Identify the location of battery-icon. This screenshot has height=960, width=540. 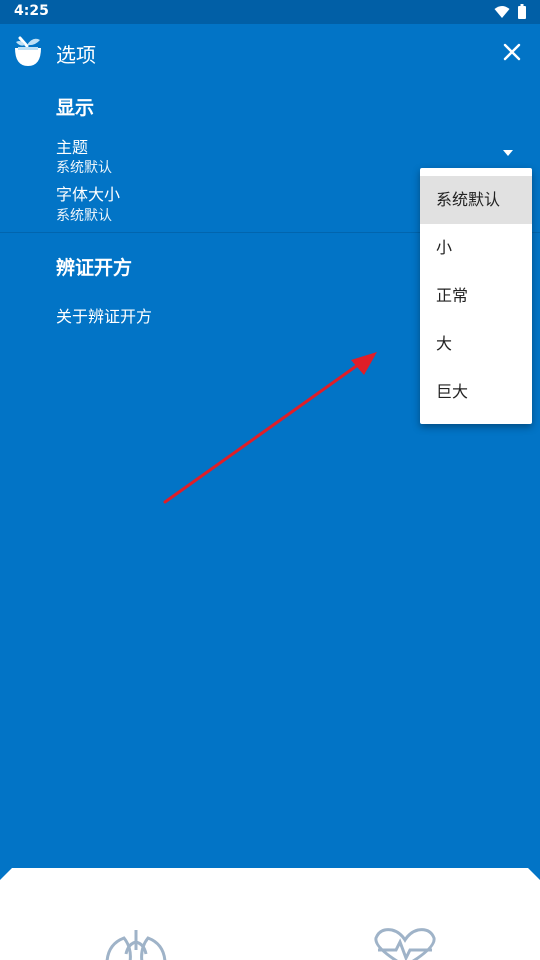
(522, 11).